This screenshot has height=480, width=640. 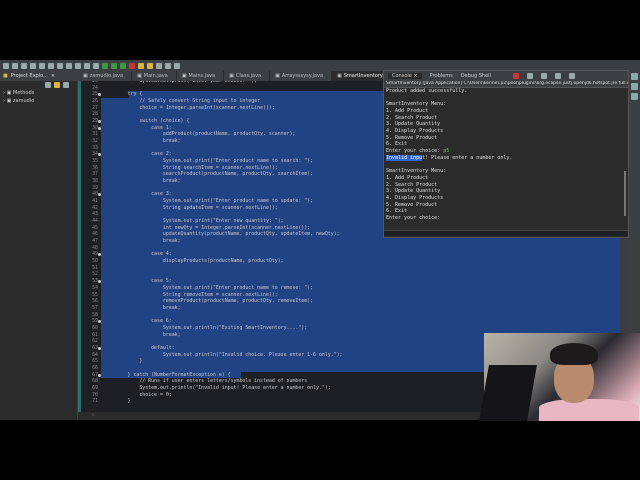 What do you see at coordinates (634, 96) in the screenshot?
I see `debug-shell-icon` at bounding box center [634, 96].